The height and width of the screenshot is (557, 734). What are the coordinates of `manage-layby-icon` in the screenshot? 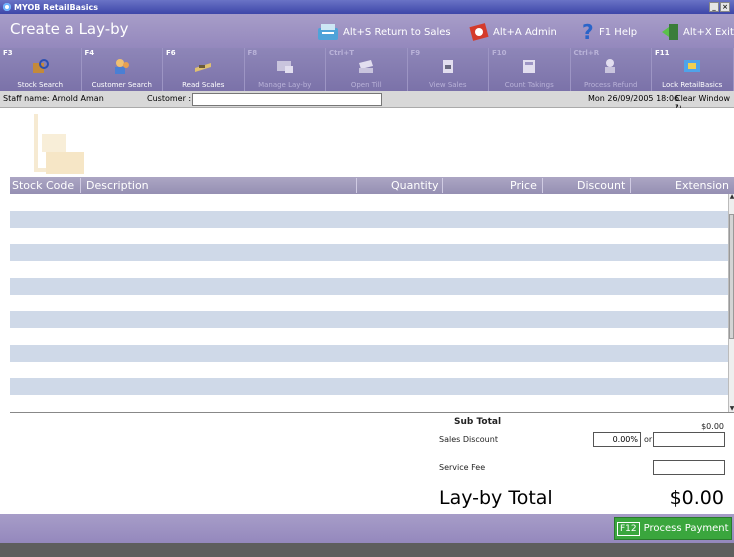 It's located at (284, 67).